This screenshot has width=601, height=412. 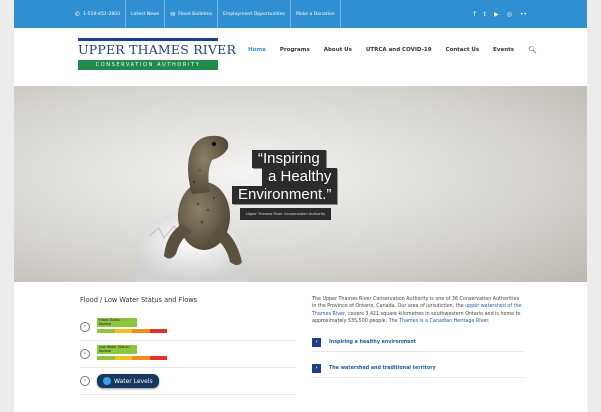 What do you see at coordinates (316, 14) in the screenshot?
I see `donation-link: Make a Donation` at bounding box center [316, 14].